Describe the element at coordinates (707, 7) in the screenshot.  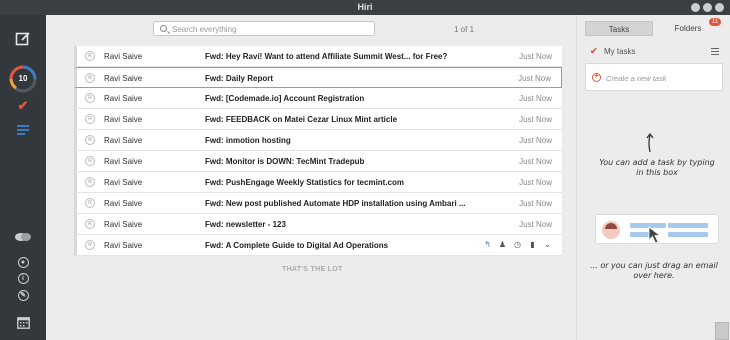
I see `maximize-button` at that location.